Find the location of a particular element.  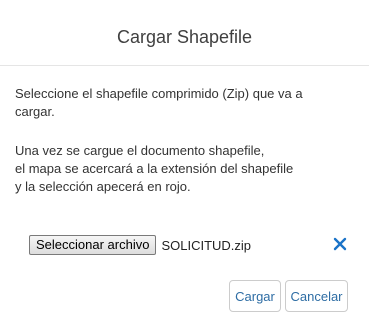

close-icon is located at coordinates (340, 244).